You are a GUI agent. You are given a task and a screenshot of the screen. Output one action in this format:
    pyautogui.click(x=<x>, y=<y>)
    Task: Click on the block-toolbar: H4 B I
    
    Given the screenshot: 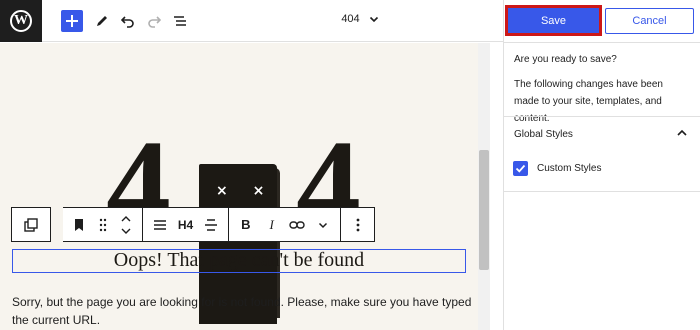 What is the action you would take?
    pyautogui.click(x=193, y=224)
    